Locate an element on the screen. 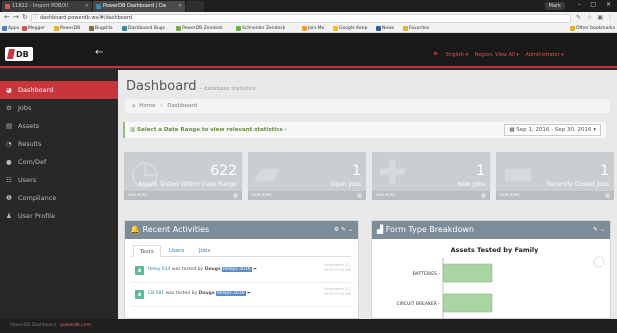 Image resolution: width=617 pixels, height=333 pixels. stat-value: 622 is located at coordinates (223, 171).